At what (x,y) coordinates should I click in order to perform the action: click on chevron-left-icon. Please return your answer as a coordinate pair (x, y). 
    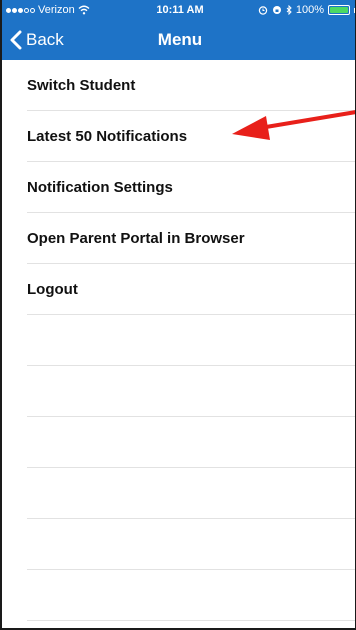
    Looking at the image, I should click on (16, 40).